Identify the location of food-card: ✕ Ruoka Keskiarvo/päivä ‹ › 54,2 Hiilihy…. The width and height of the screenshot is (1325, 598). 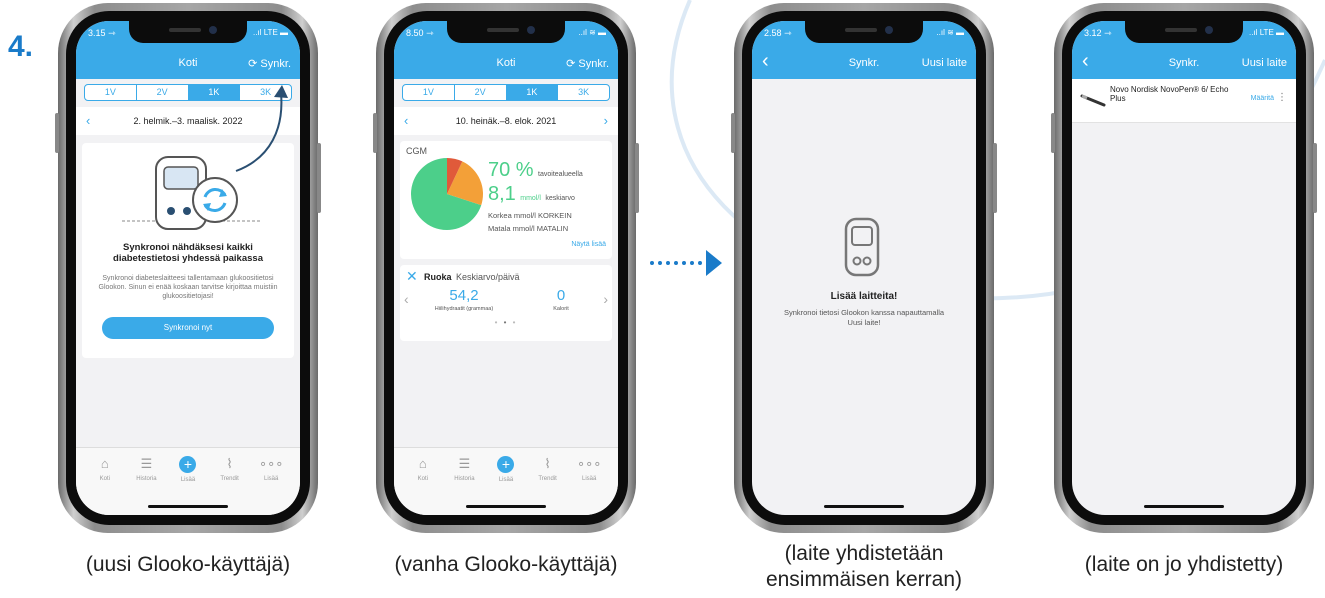
(506, 303).